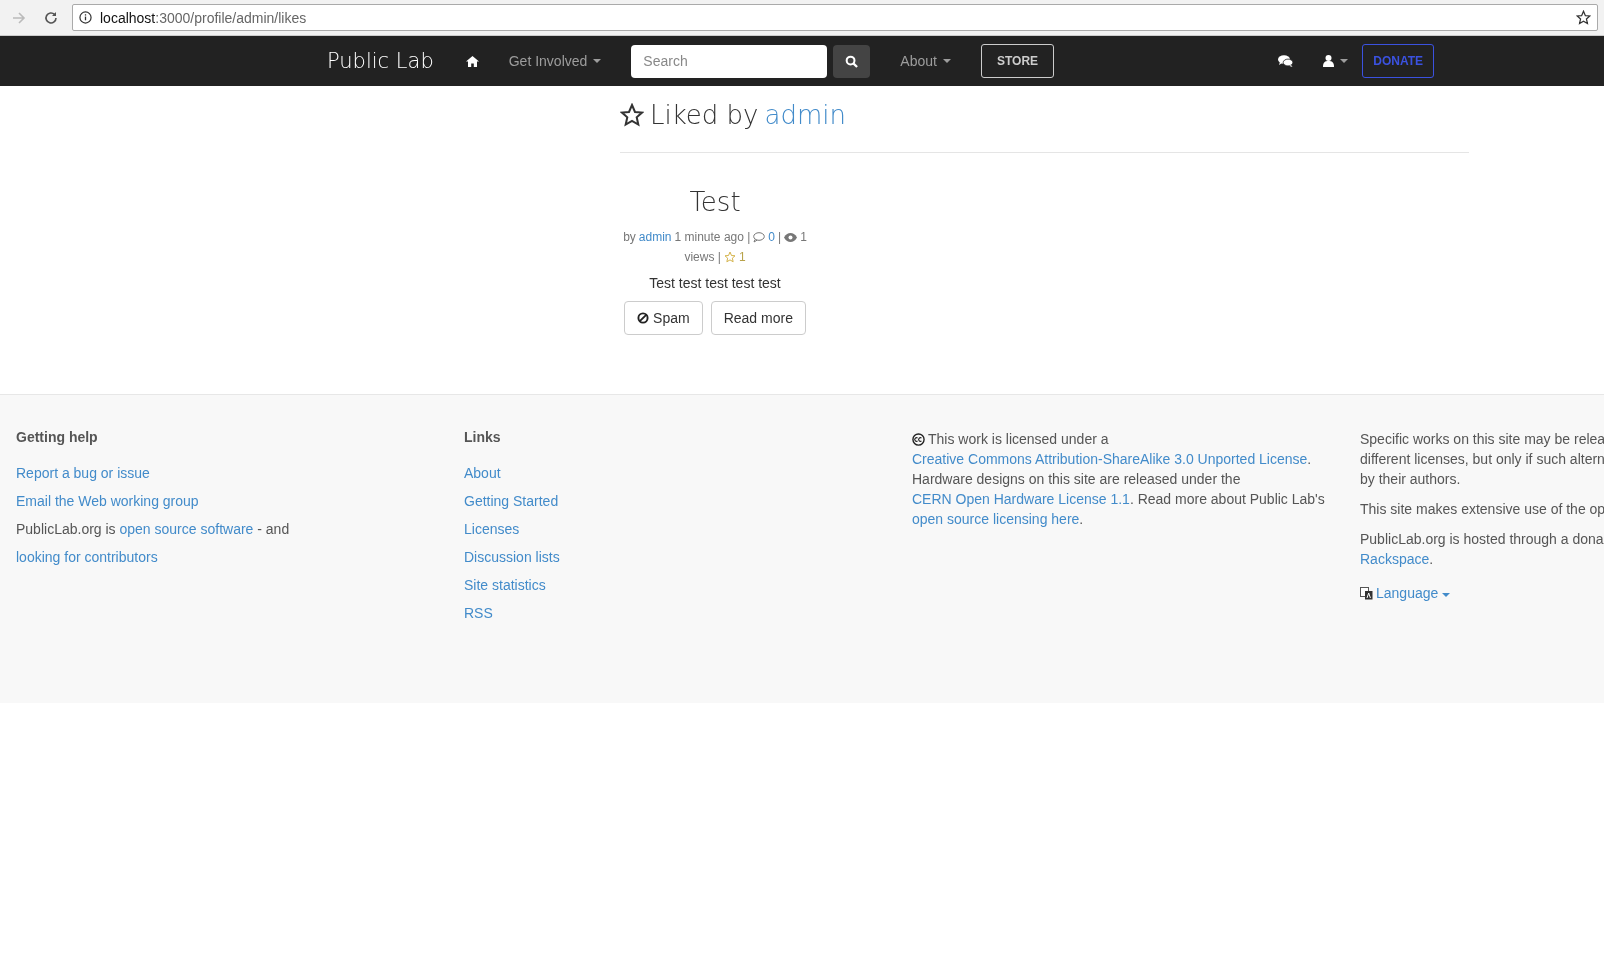 Image resolution: width=1604 pixels, height=972 pixels. Describe the element at coordinates (1110, 459) in the screenshot. I see `footer-link: Creative Commons Attribution-ShareAlike 3.0 Unported License` at that location.